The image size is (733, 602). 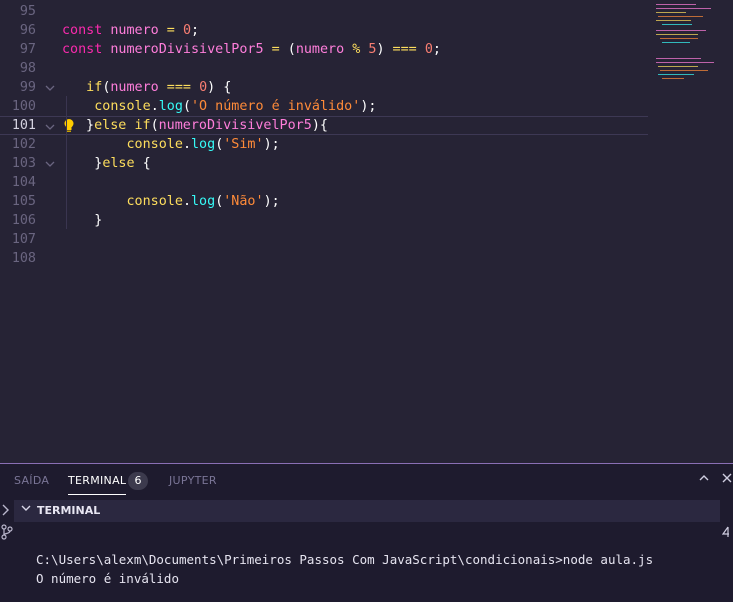 What do you see at coordinates (324, 258) in the screenshot?
I see `code-line: 108` at bounding box center [324, 258].